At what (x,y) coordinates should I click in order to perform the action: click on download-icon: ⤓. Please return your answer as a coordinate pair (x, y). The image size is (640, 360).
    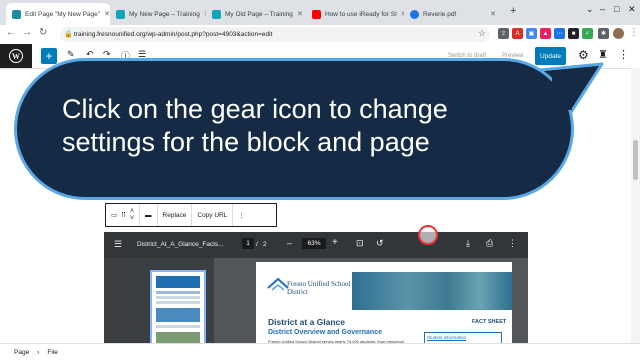
    Looking at the image, I should click on (468, 243).